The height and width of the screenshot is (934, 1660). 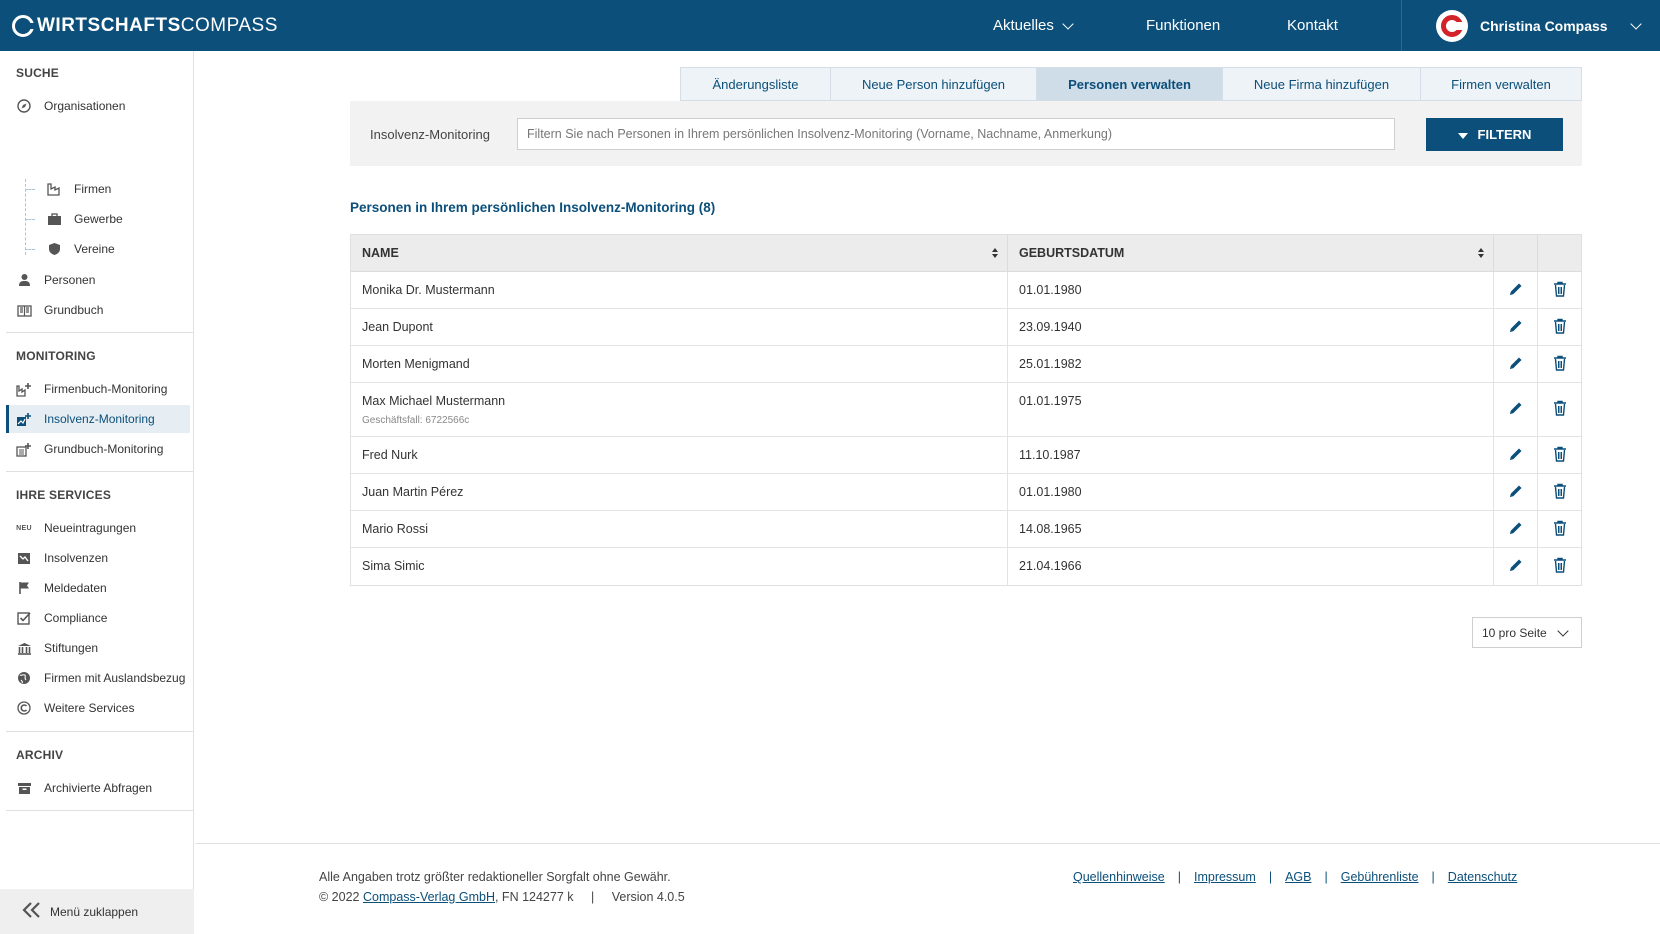 What do you see at coordinates (98, 189) in the screenshot?
I see `sidebar-item-firmen: Firmen` at bounding box center [98, 189].